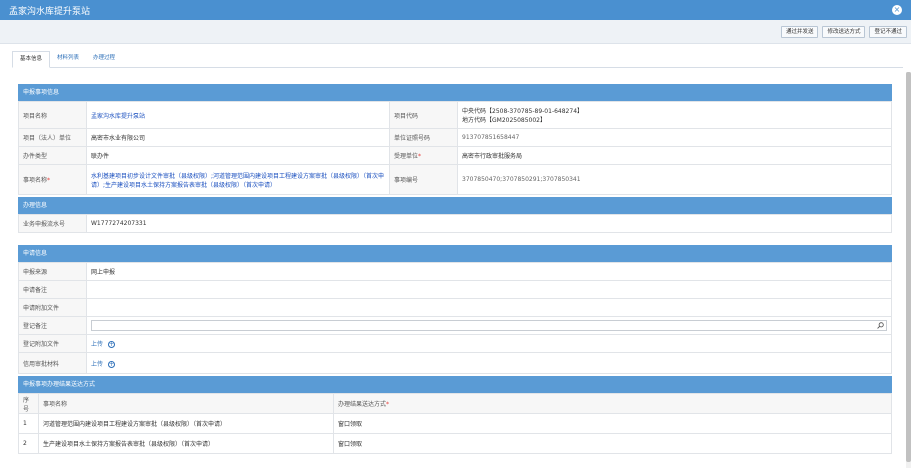 The image size is (911, 468). I want to click on project-name-link: 孟家沟水库提升泵站, so click(118, 116).